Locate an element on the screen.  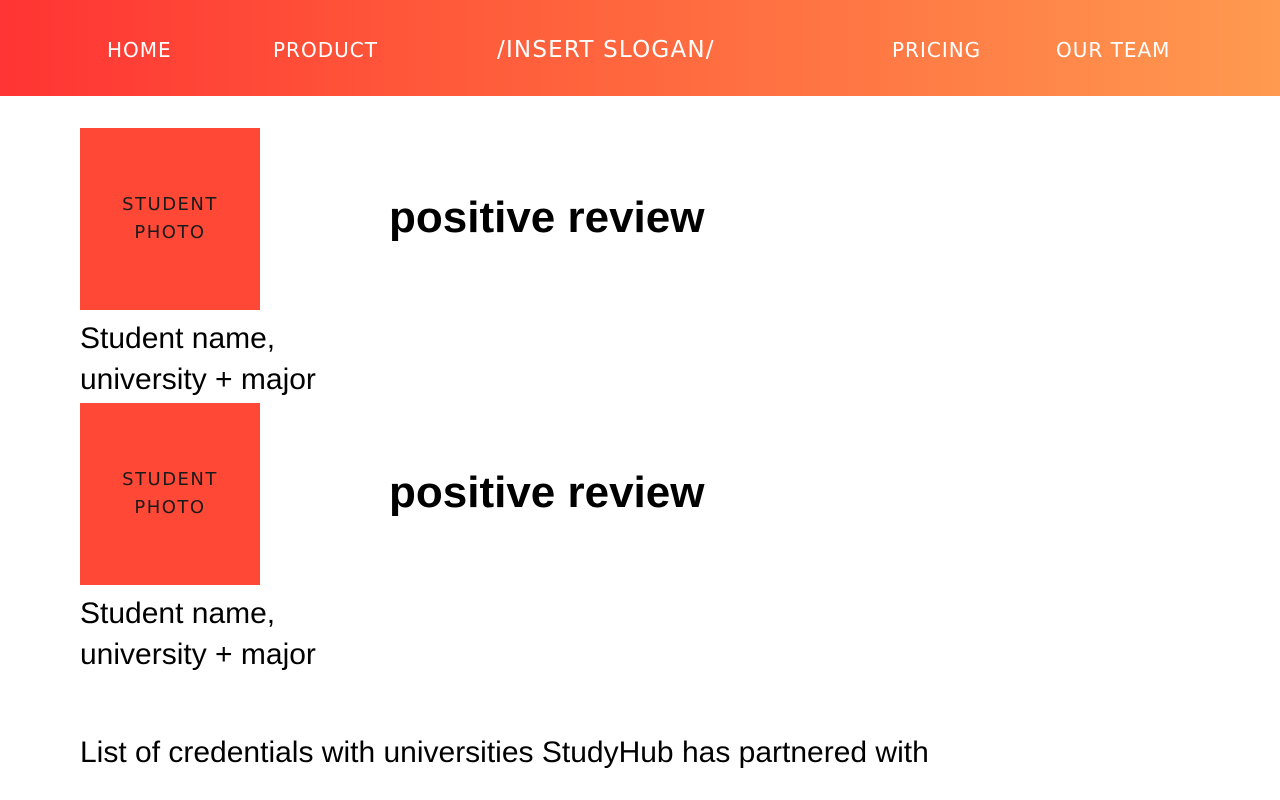
nav-pricing-link: PRICING is located at coordinates (936, 50).